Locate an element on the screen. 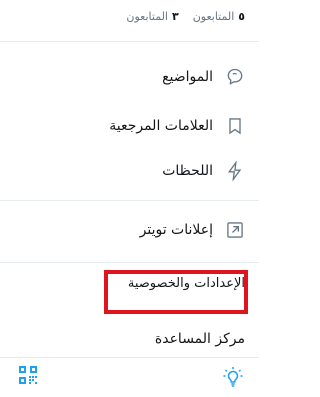 Image resolution: width=320 pixels, height=397 pixels. menu-item-bookmarks: العلامات المرجعية is located at coordinates (129, 126).